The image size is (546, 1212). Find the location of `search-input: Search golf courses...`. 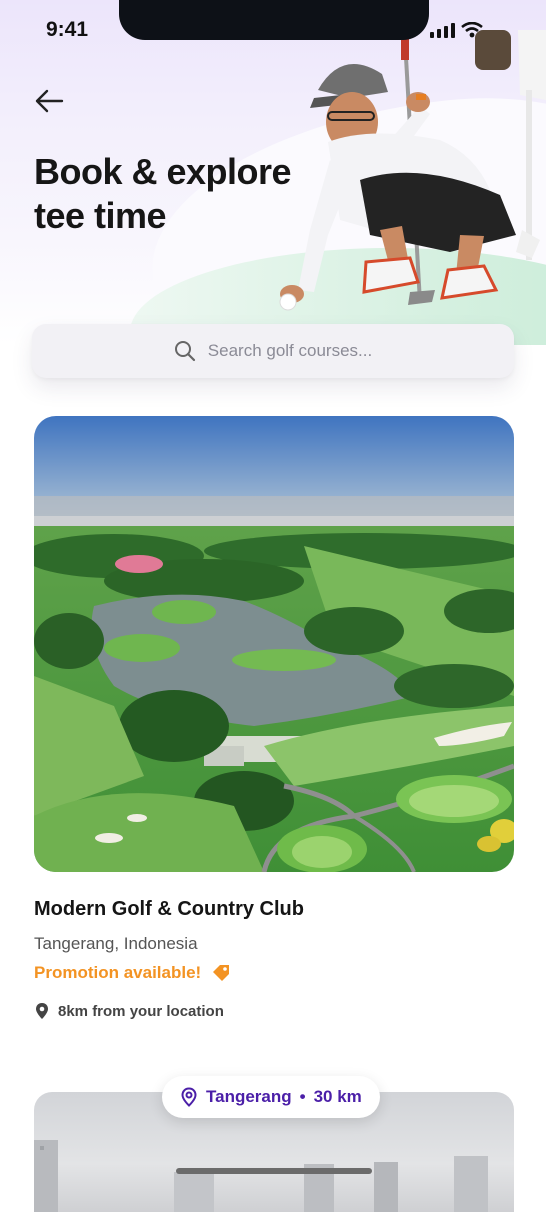

search-input: Search golf courses... is located at coordinates (273, 351).